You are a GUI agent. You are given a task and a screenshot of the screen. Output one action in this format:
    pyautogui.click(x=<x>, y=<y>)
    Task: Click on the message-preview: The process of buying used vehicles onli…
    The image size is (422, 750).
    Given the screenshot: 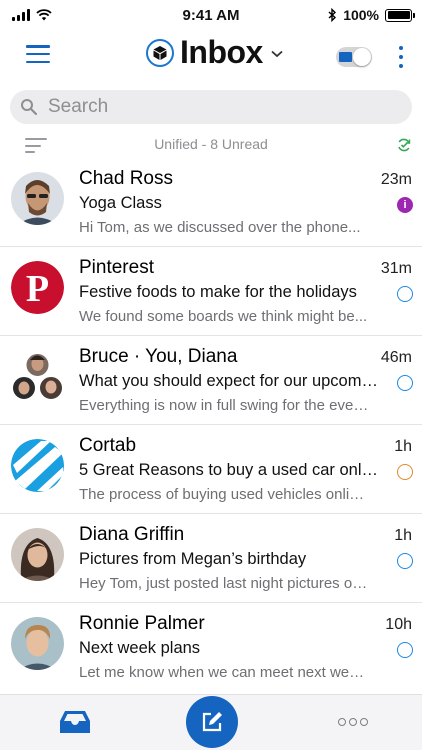 What is the action you would take?
    pyautogui.click(x=224, y=494)
    